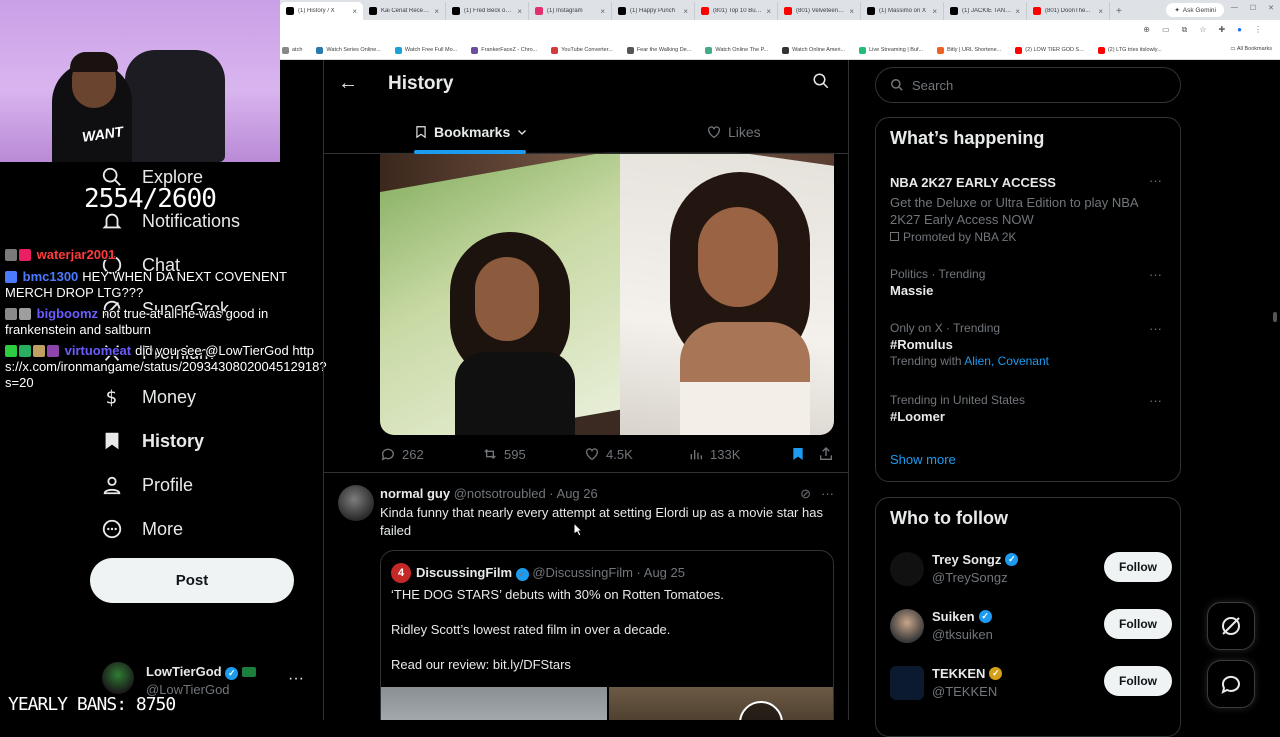 The width and height of the screenshot is (1280, 737). What do you see at coordinates (1258, 30) in the screenshot?
I see `menu-icon: ⋮` at bounding box center [1258, 30].